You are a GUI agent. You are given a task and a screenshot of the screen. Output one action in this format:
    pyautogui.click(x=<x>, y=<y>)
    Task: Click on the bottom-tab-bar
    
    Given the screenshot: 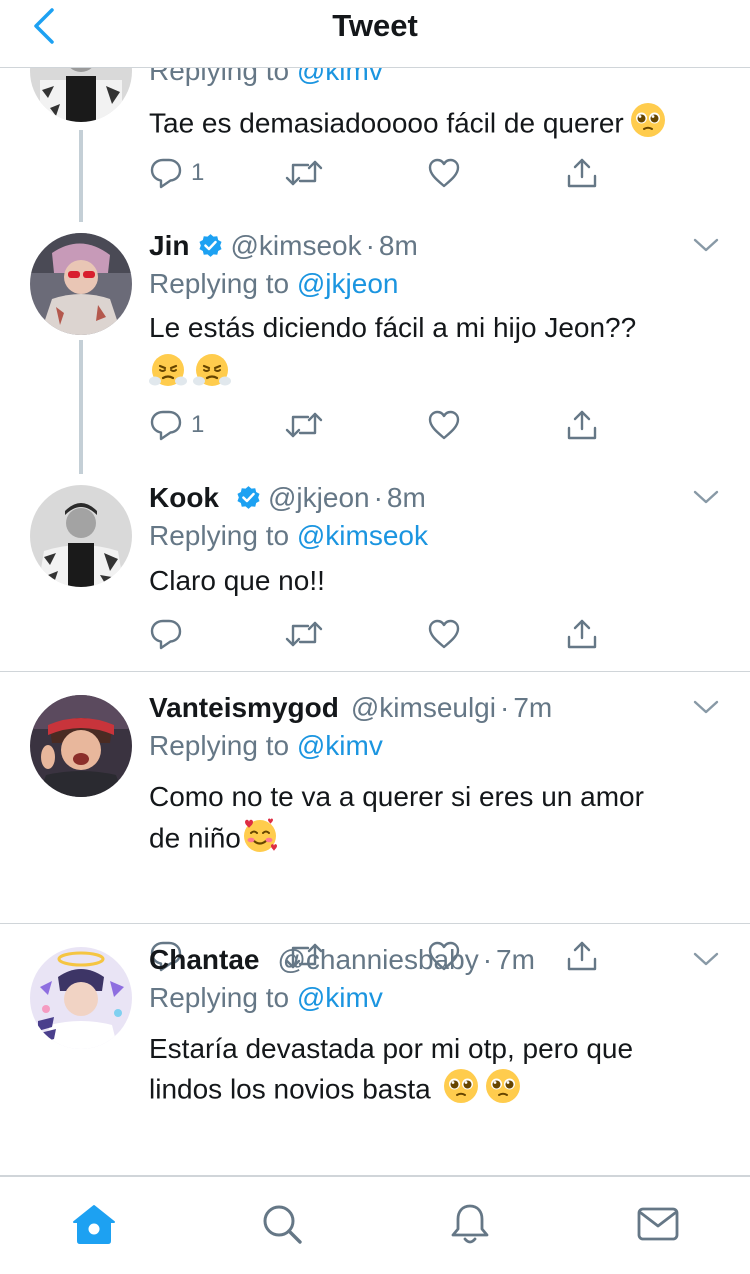 What is the action you would take?
    pyautogui.click(x=375, y=1225)
    